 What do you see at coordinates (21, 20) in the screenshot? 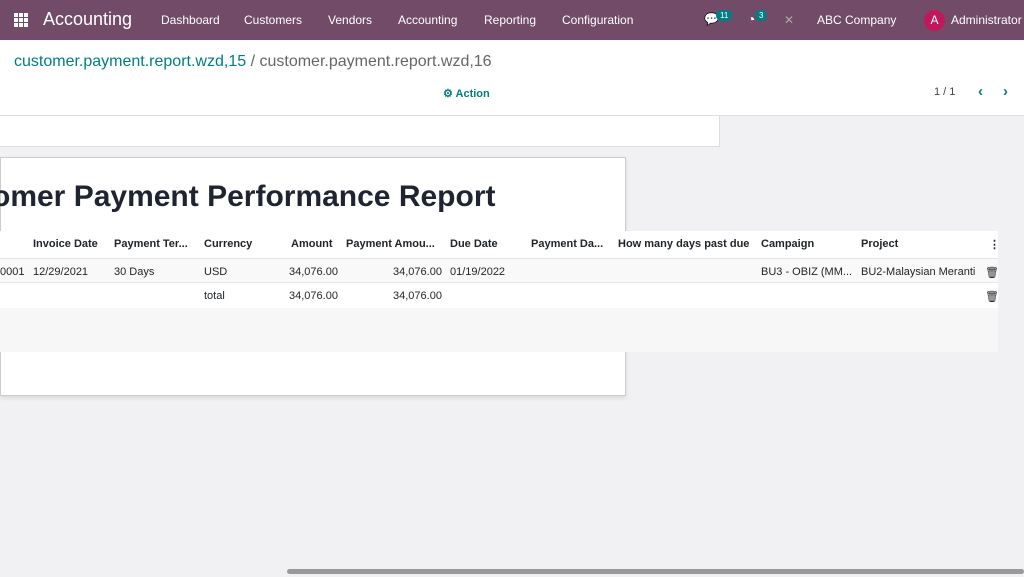
I see `apps-menu-icon` at bounding box center [21, 20].